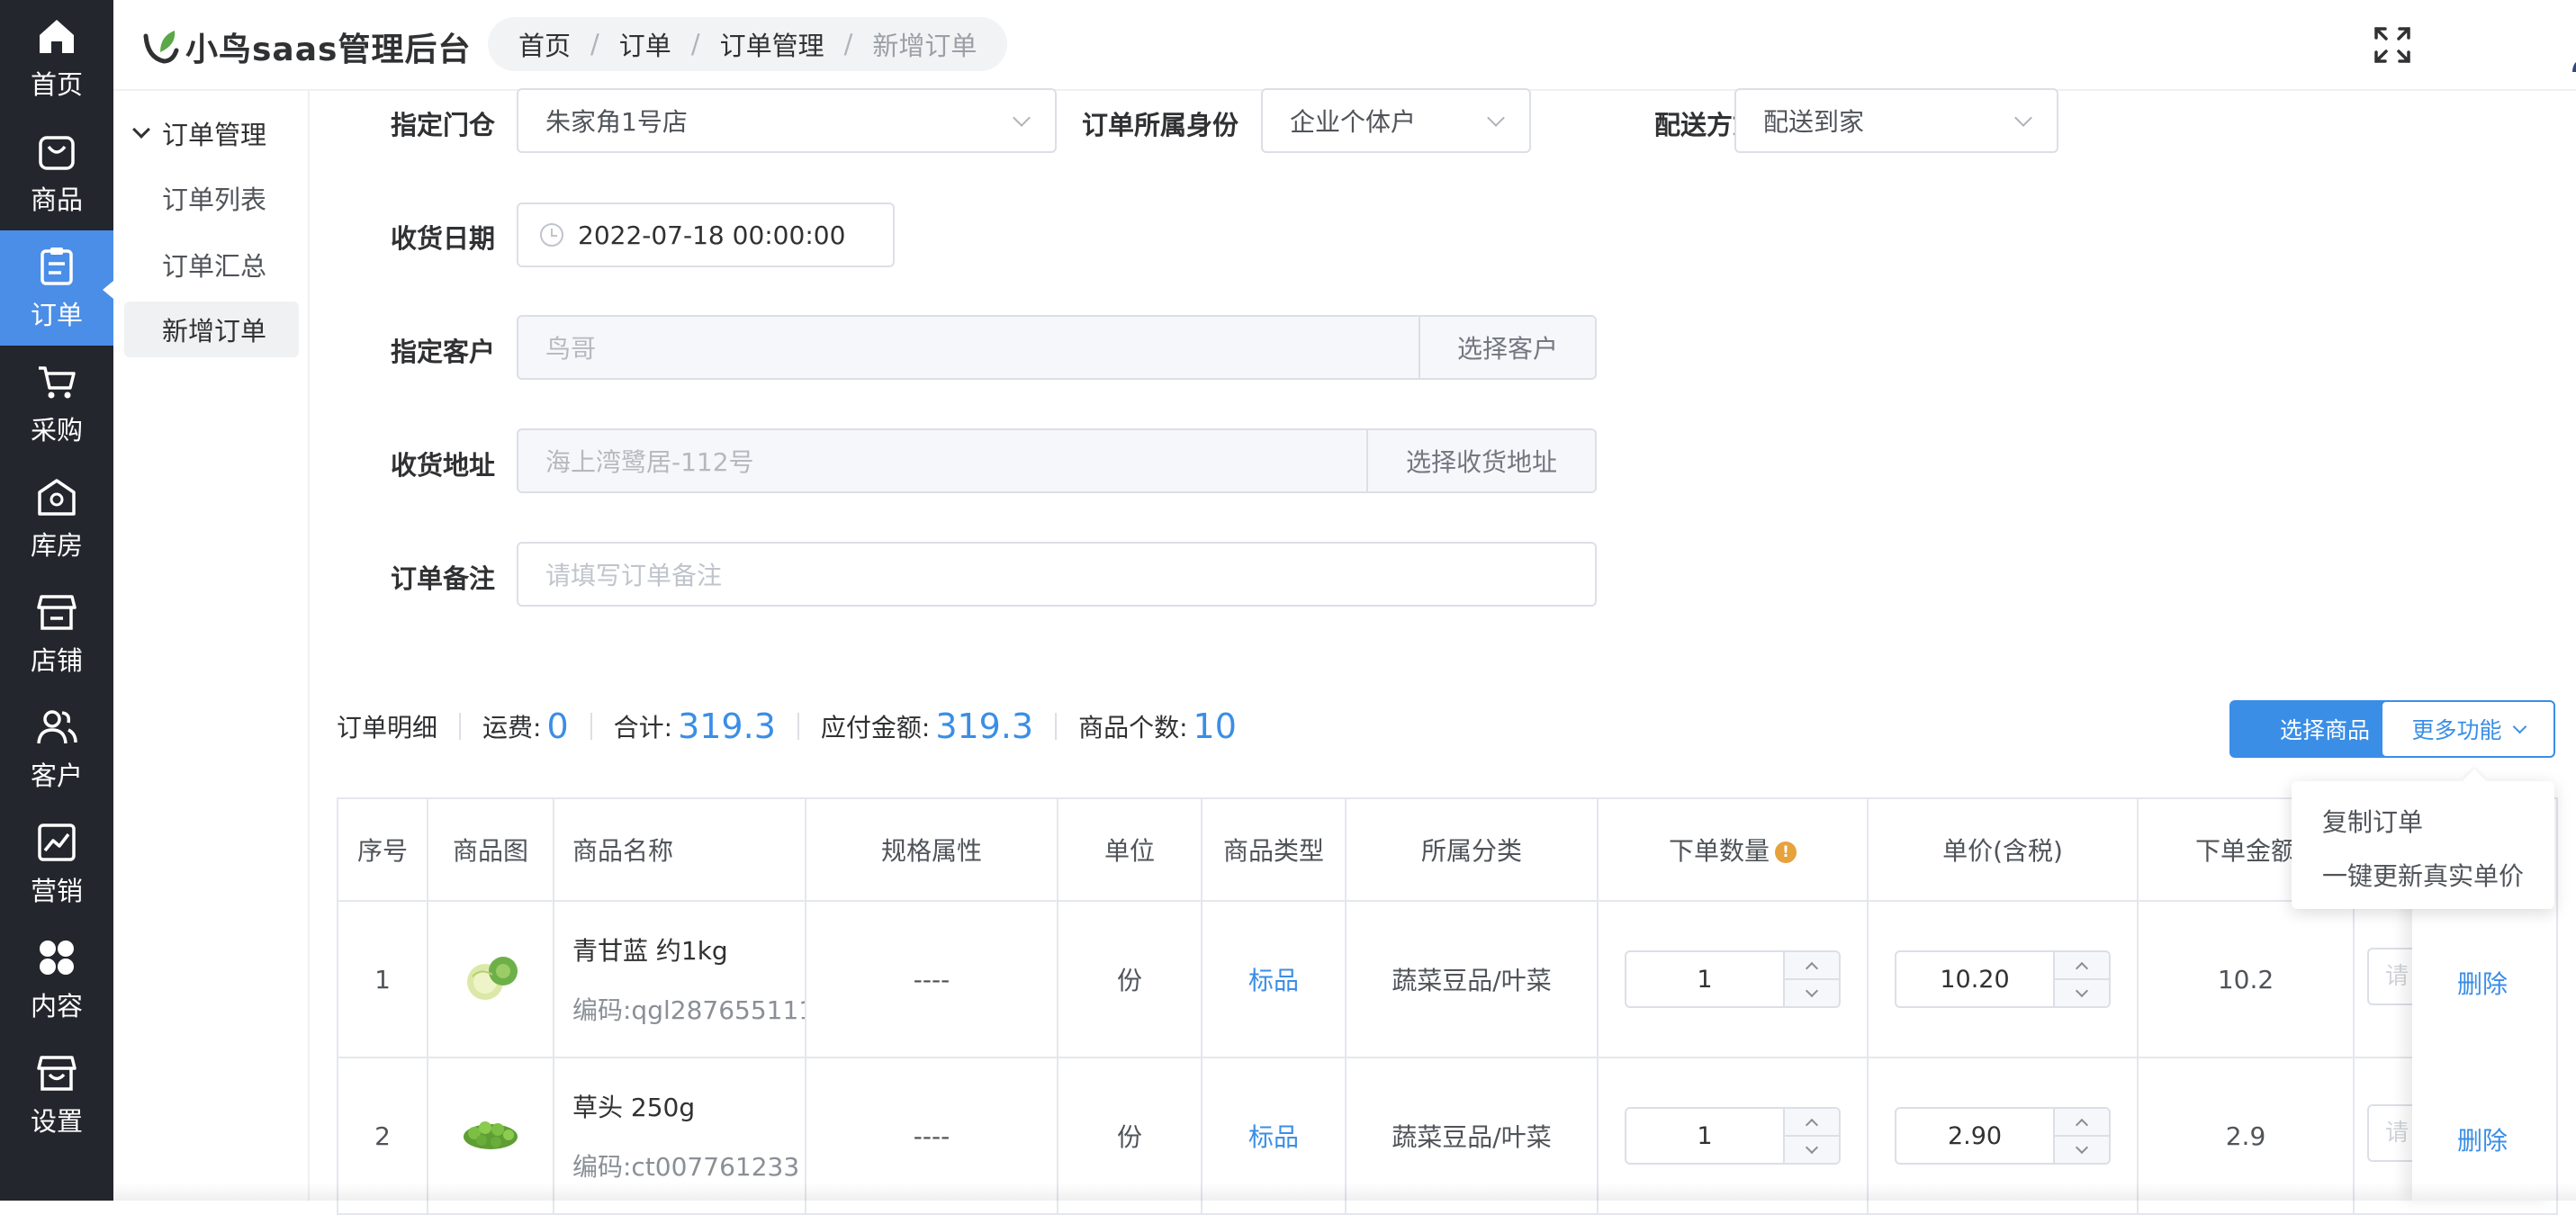 Image resolution: width=2576 pixels, height=1215 pixels. I want to click on column-header: 序号, so click(382, 849).